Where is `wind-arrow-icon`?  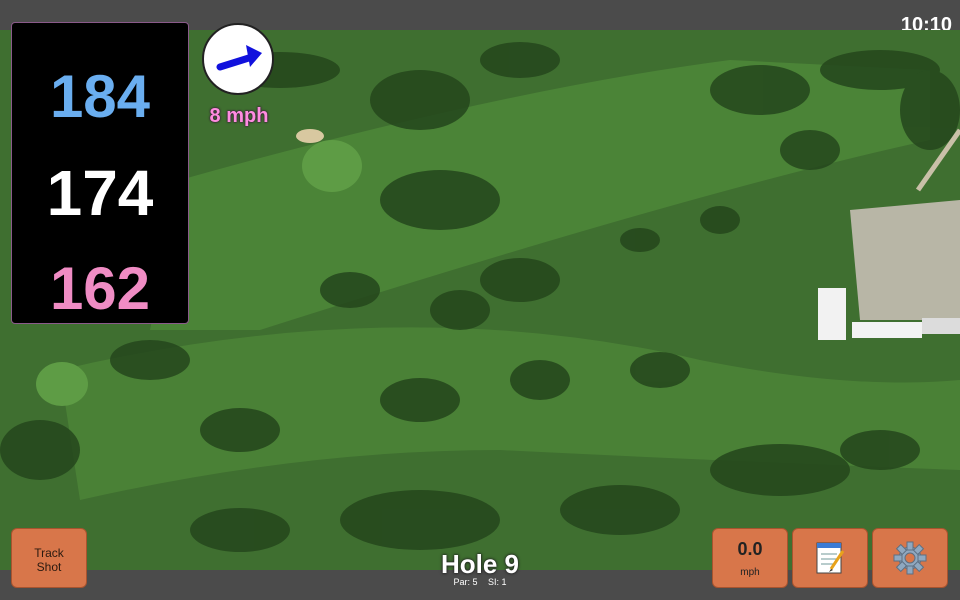 wind-arrow-icon is located at coordinates (239, 58).